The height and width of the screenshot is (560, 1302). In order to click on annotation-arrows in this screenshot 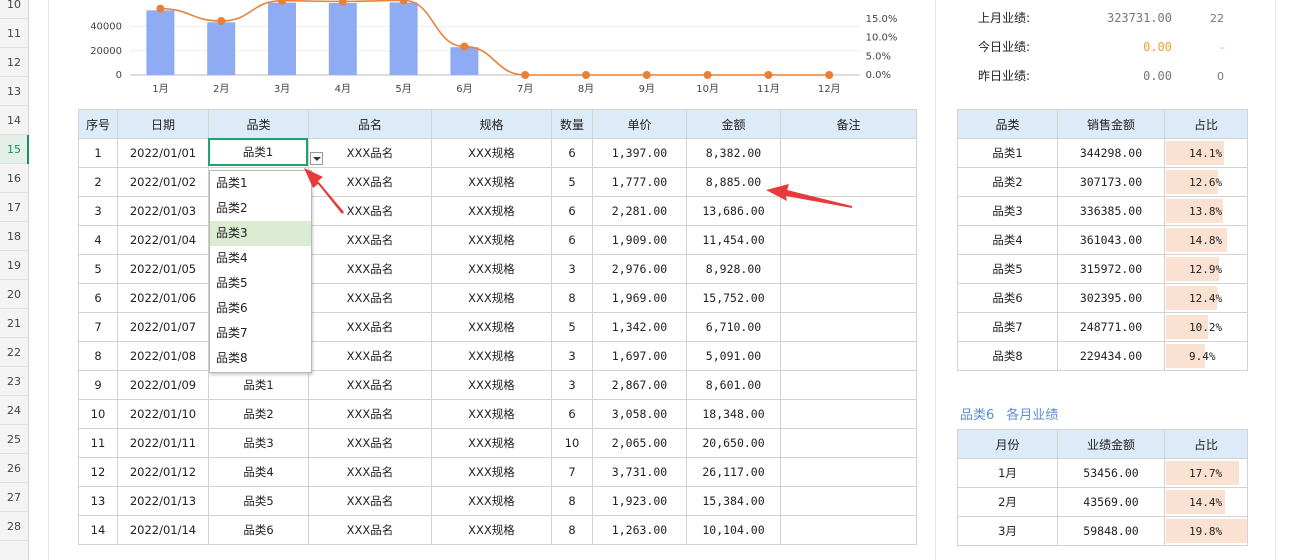, I will do `click(578, 191)`.